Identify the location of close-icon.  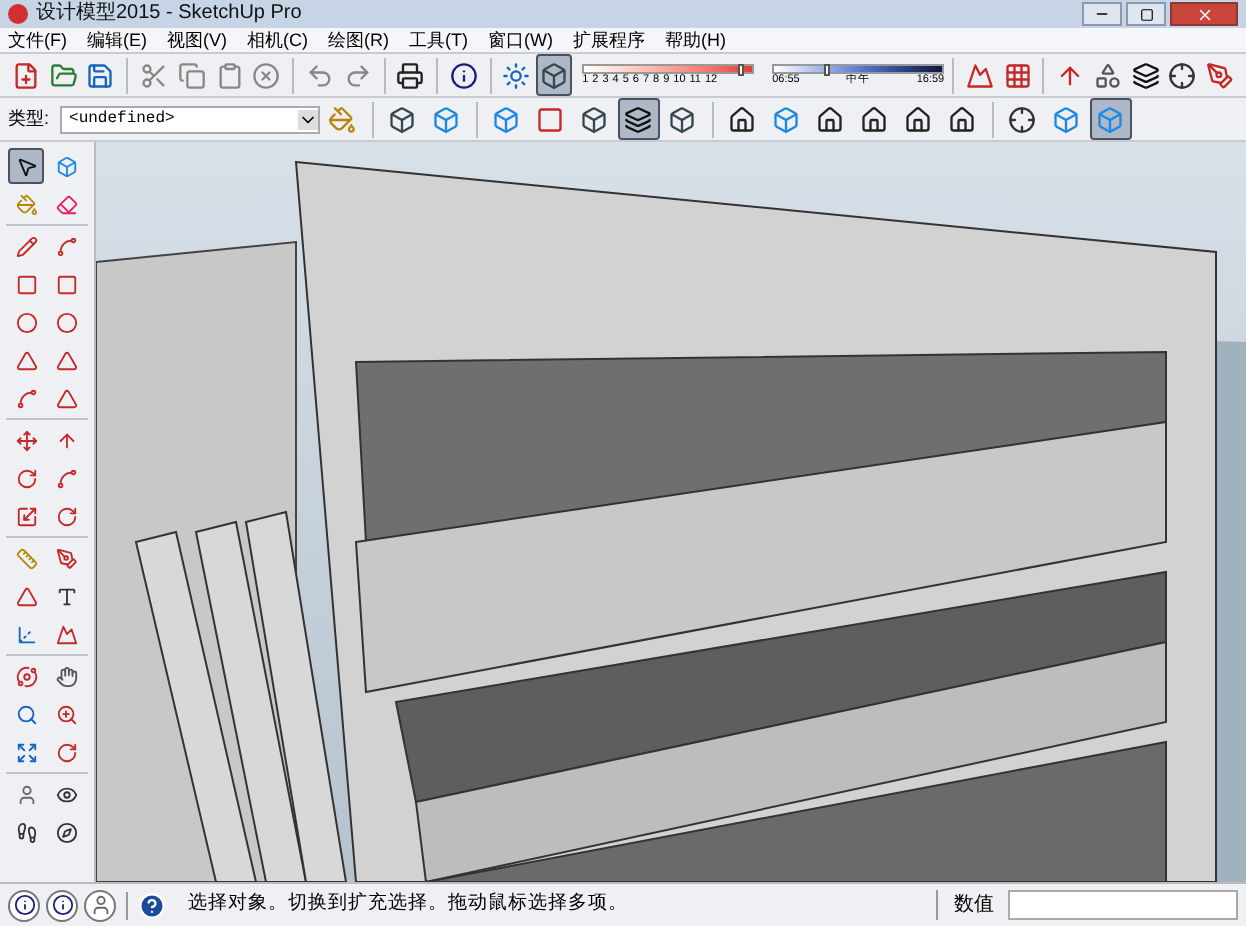
(1204, 14).